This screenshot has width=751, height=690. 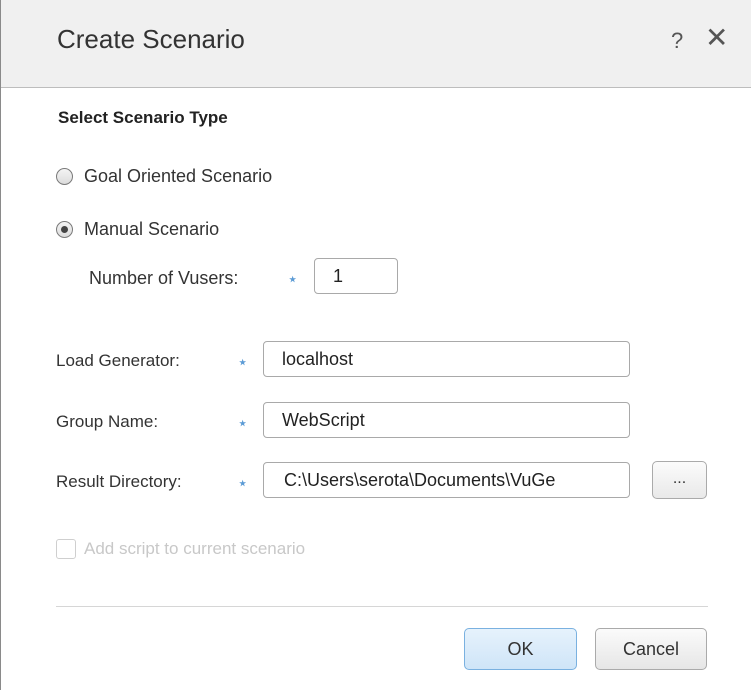 What do you see at coordinates (243, 362) in the screenshot?
I see `load-generator-required-star: ⋆` at bounding box center [243, 362].